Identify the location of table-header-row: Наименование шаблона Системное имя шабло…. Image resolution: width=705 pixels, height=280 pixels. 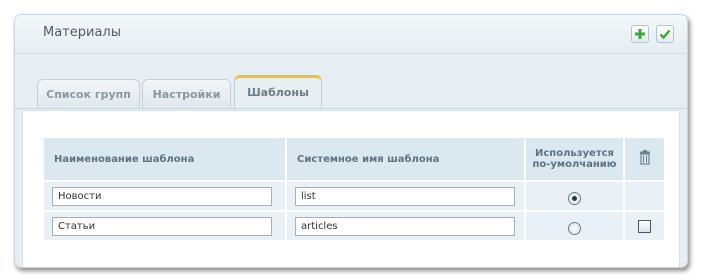
(354, 159).